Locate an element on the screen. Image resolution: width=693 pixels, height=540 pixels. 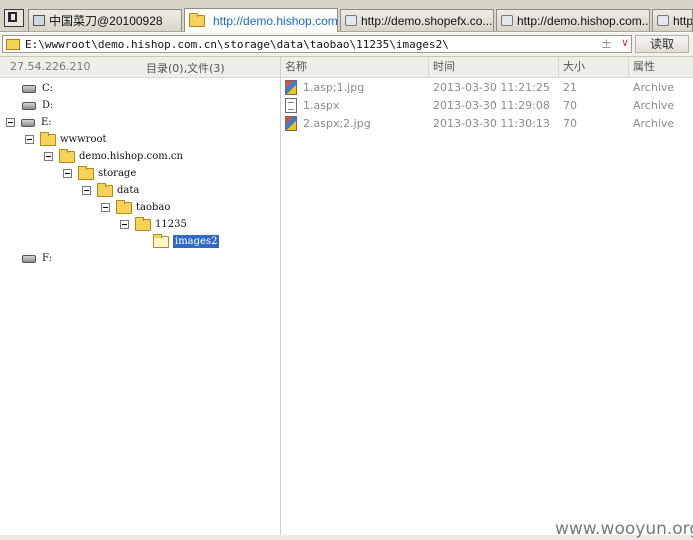
file-row: 1.aspx 2013-03-30 11:29:08 70 Archive is located at coordinates (487, 106).